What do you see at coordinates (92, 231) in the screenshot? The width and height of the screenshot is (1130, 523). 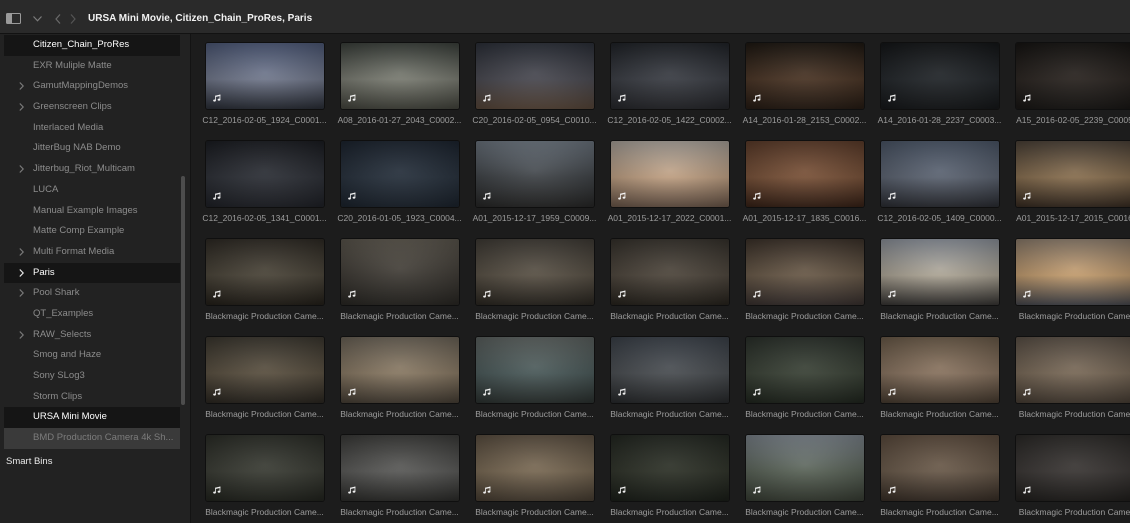 I see `bin-item-matte-comp-example: Matte Comp Example` at bounding box center [92, 231].